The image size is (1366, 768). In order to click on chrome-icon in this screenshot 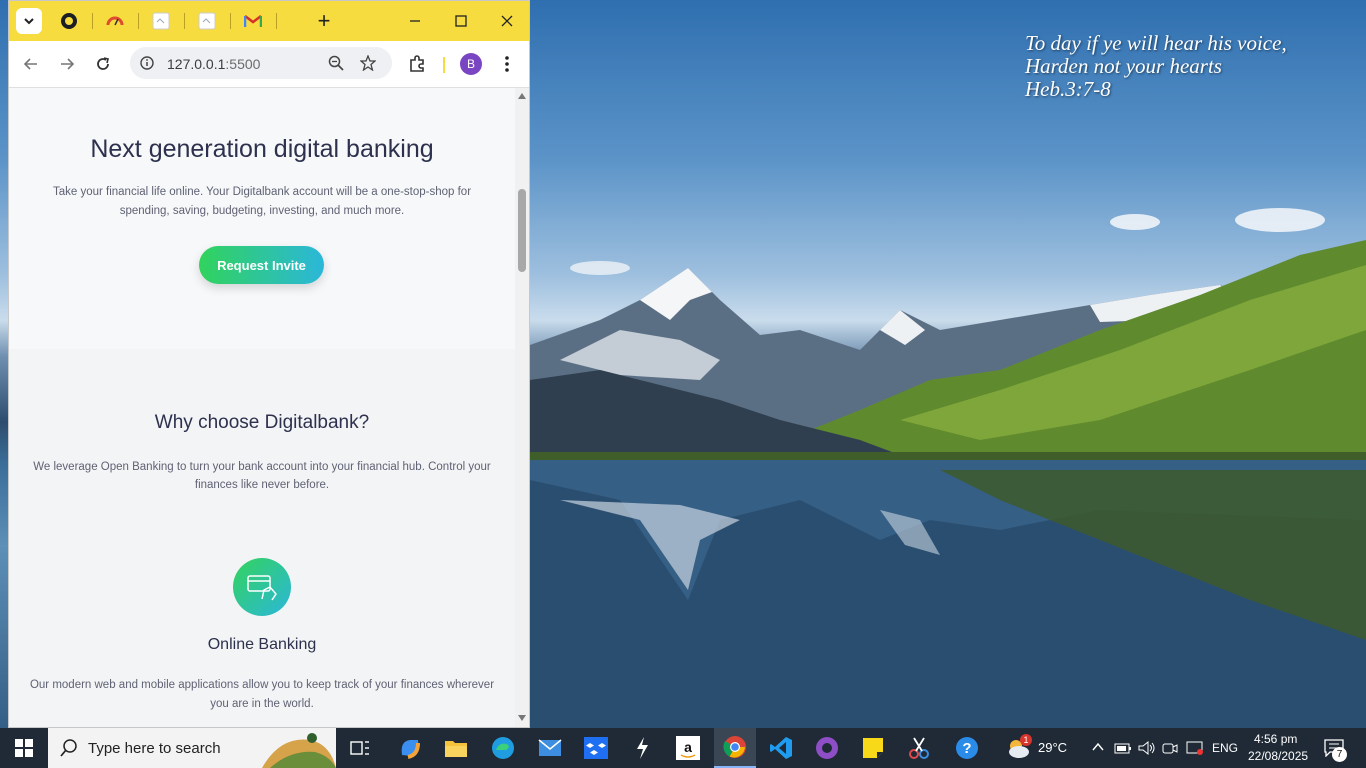, I will do `click(734, 747)`.